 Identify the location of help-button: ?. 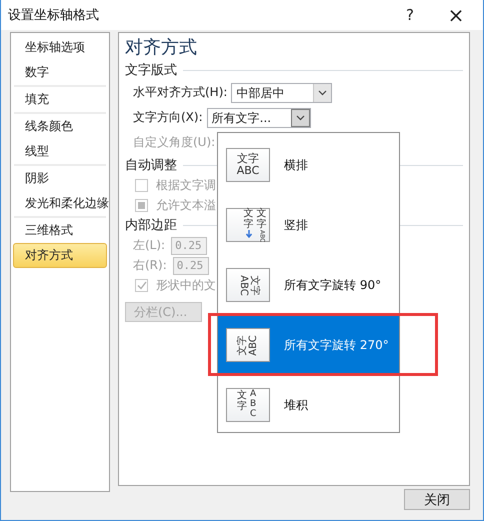
(410, 15).